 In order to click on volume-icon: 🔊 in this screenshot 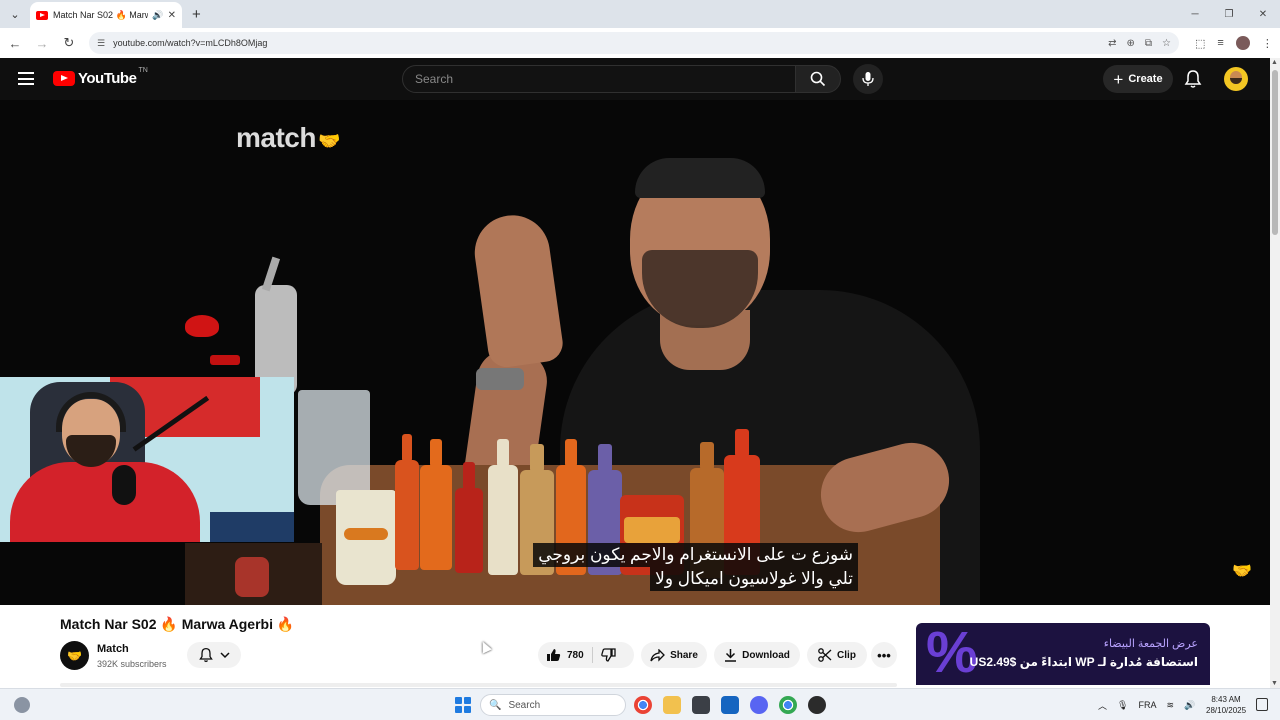, I will do `click(1189, 705)`.